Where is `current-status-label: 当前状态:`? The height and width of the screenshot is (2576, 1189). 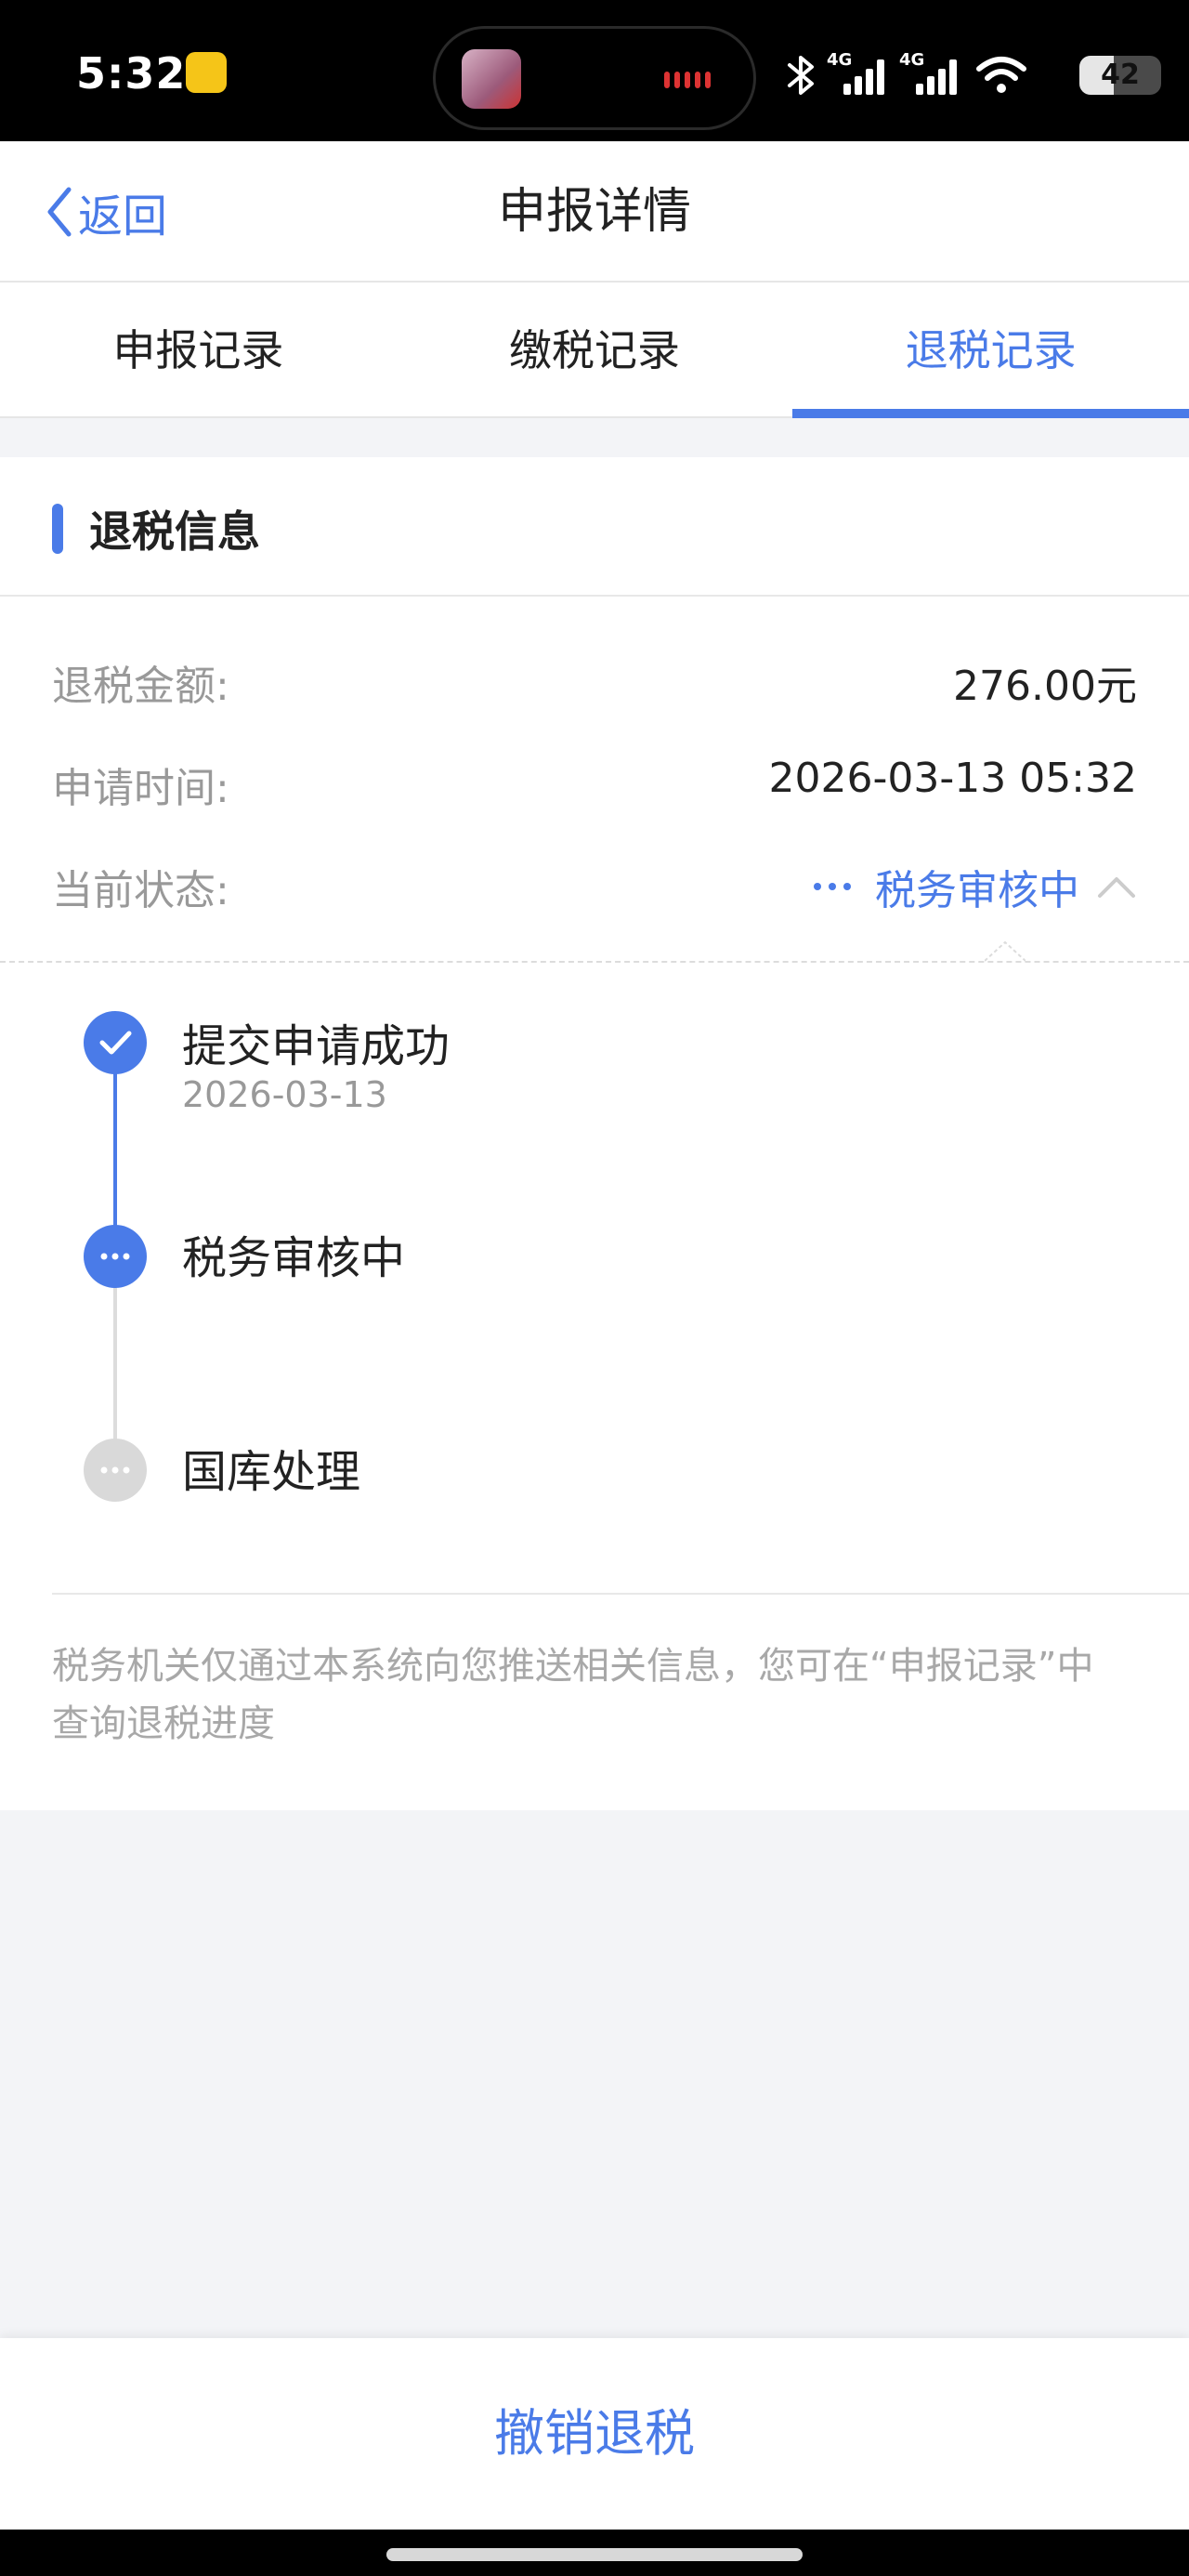 current-status-label: 当前状态: is located at coordinates (140, 890).